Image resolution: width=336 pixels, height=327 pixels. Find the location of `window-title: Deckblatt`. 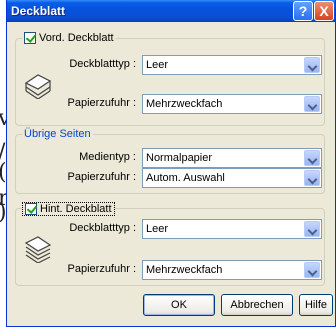

window-title: Deckblatt is located at coordinates (38, 11).